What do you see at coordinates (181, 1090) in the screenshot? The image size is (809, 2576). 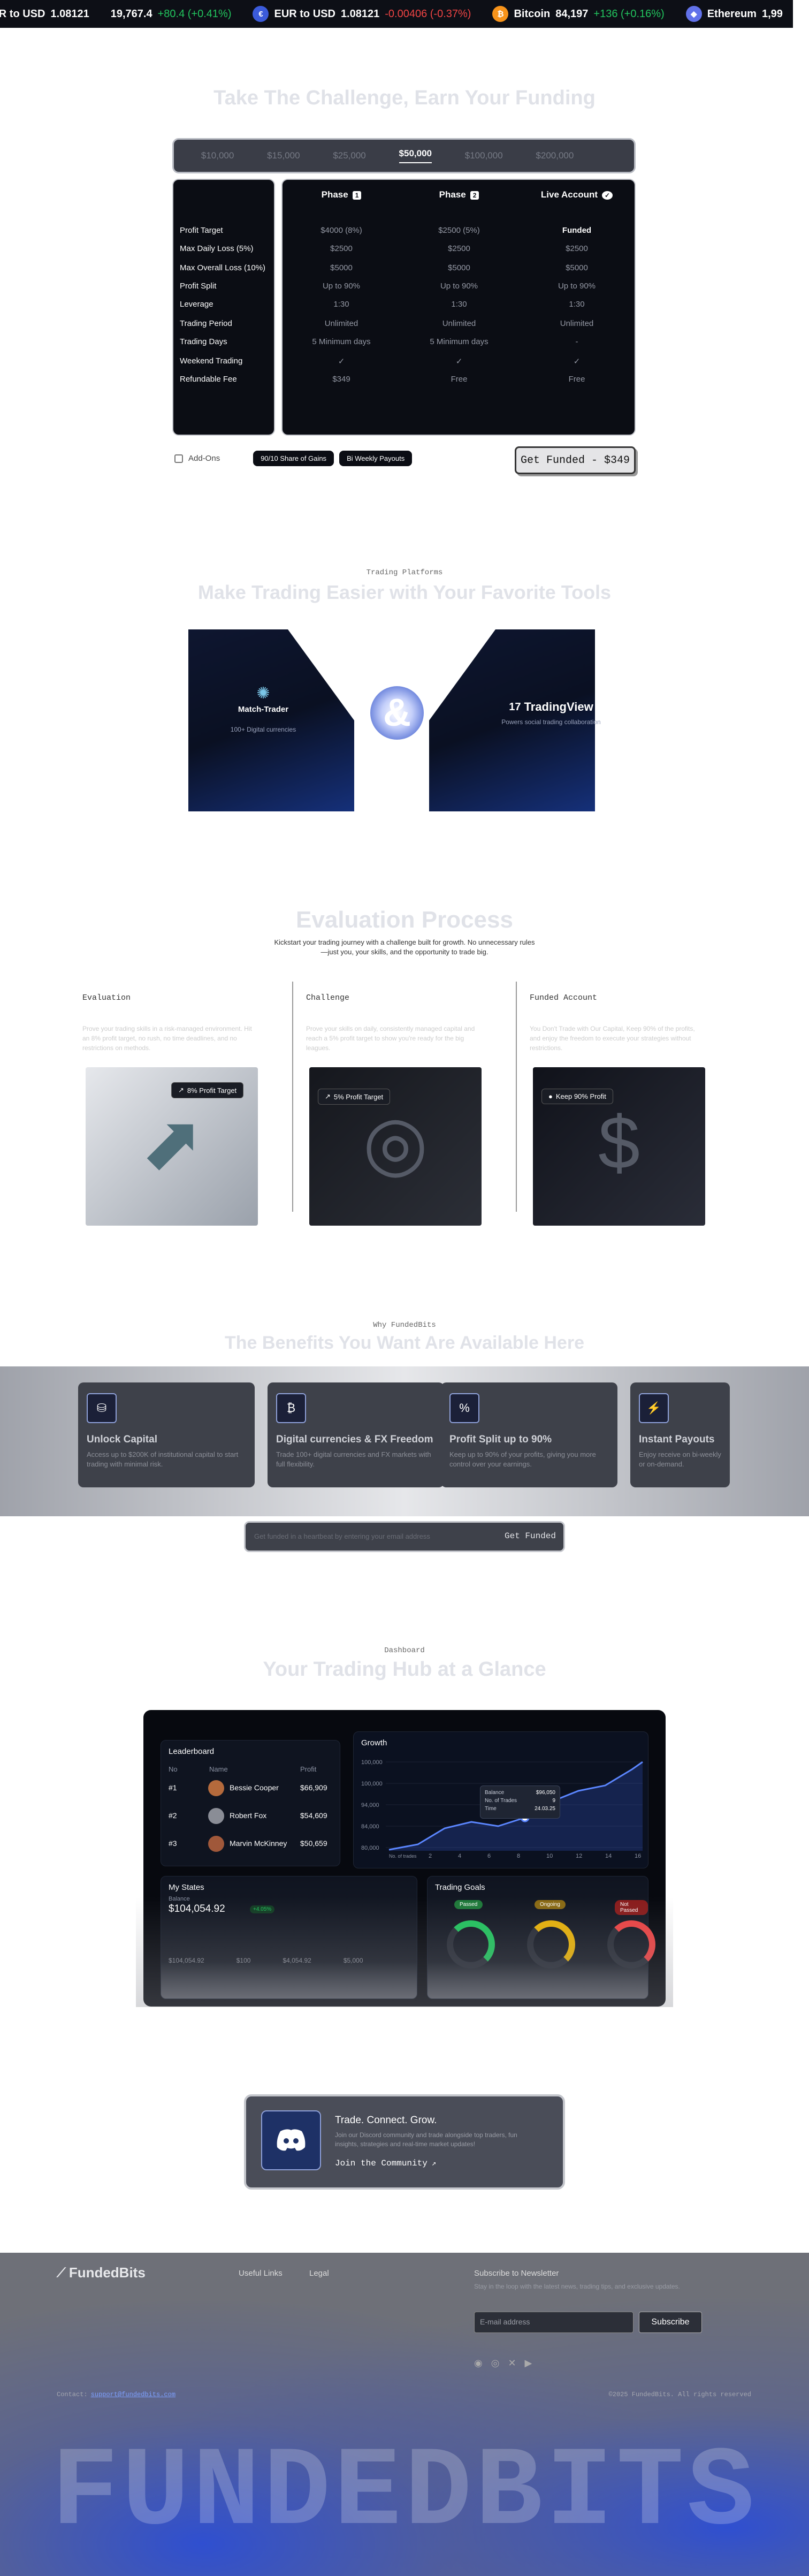 I see `chart-icon: ↗` at bounding box center [181, 1090].